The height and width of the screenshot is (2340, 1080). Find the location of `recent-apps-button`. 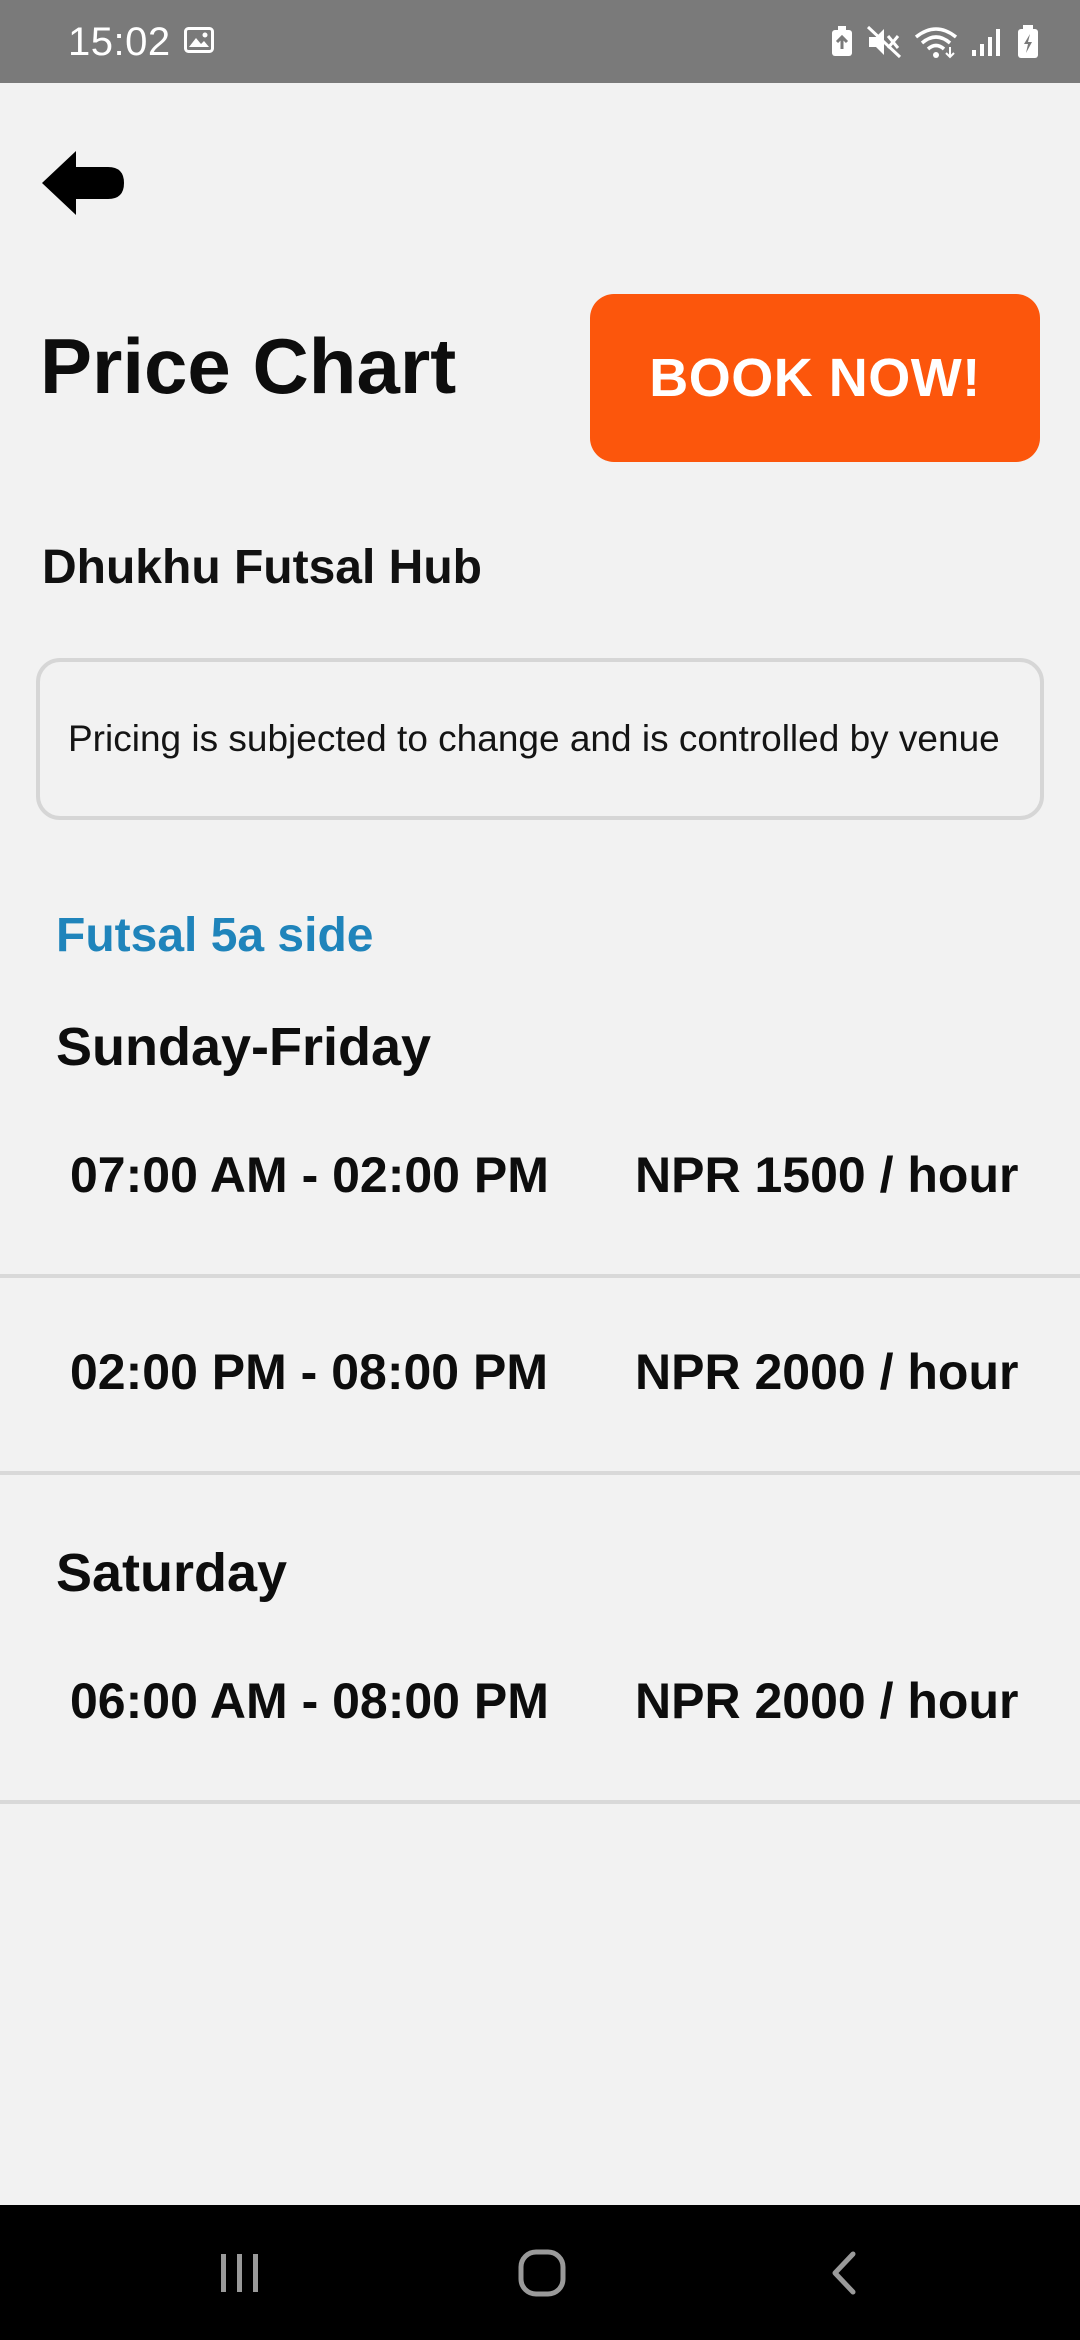

recent-apps-button is located at coordinates (240, 2272).